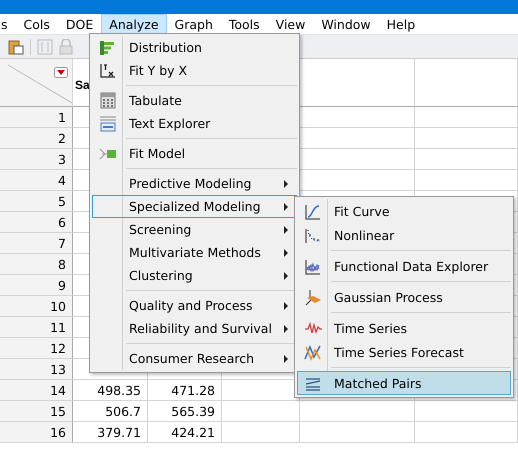  Describe the element at coordinates (194, 183) in the screenshot. I see `menu-item: Predictive Modeling` at that location.